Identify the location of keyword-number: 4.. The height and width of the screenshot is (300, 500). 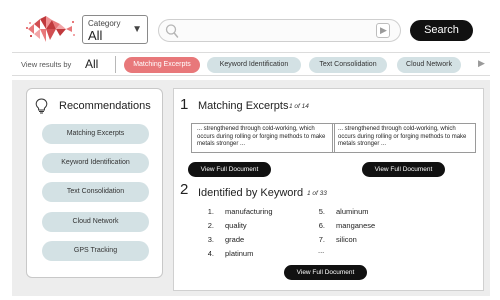
(210, 253).